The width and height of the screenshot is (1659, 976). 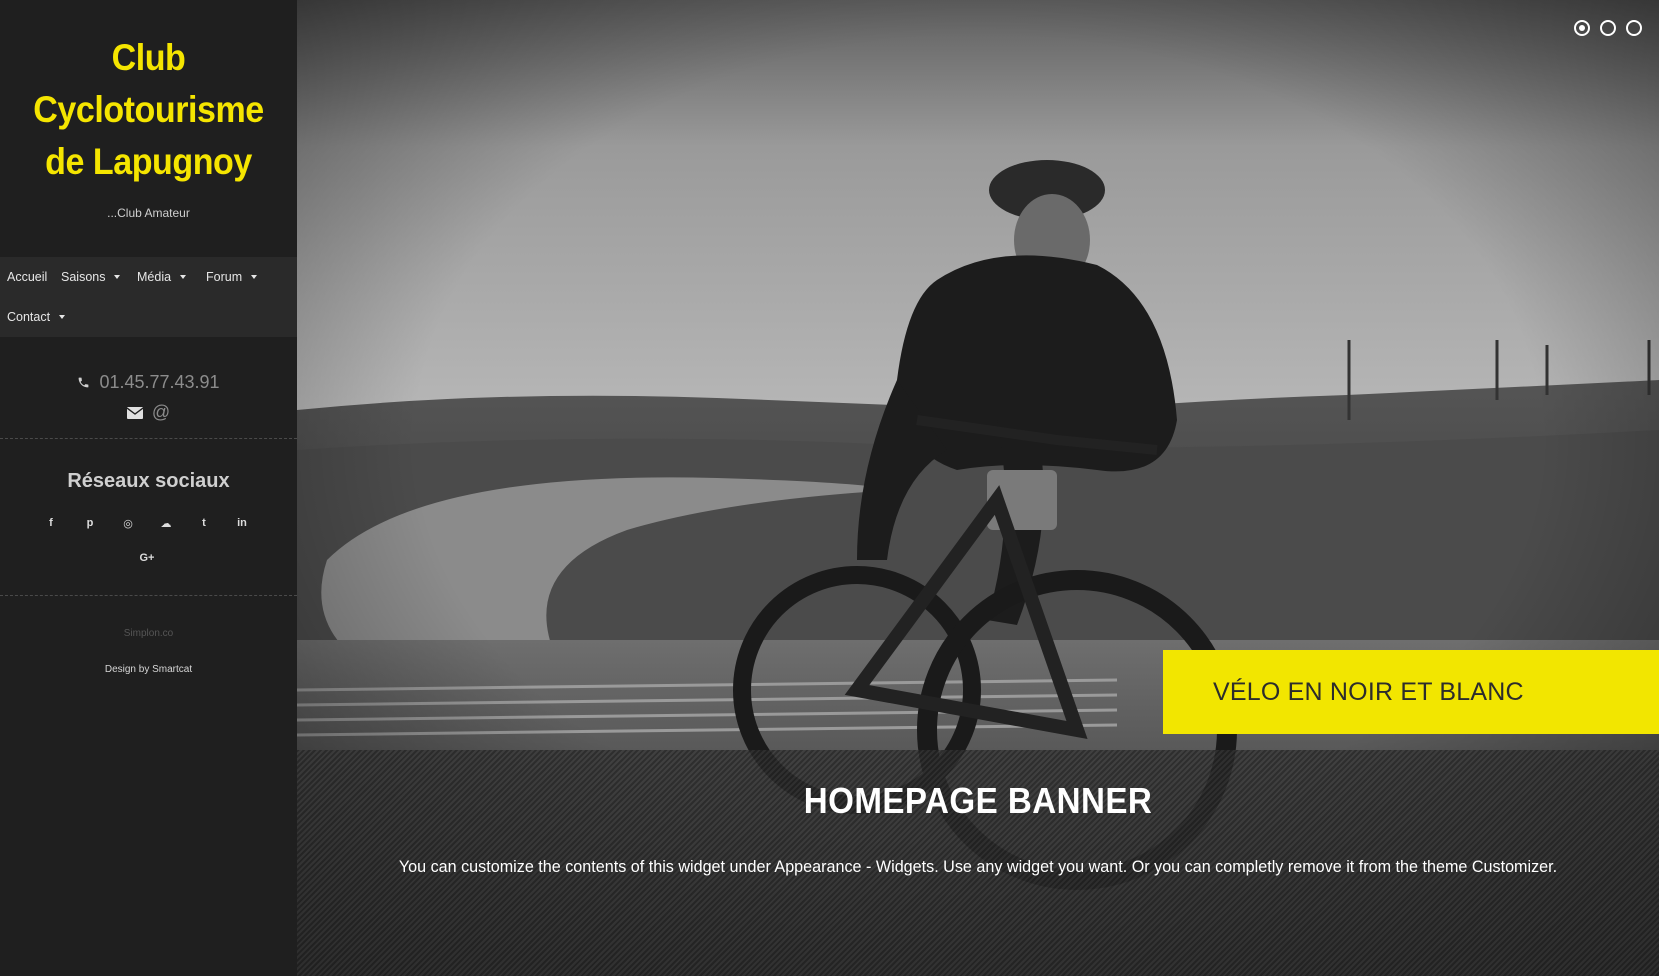 I want to click on nav-item-label: Contact, so click(x=29, y=317).